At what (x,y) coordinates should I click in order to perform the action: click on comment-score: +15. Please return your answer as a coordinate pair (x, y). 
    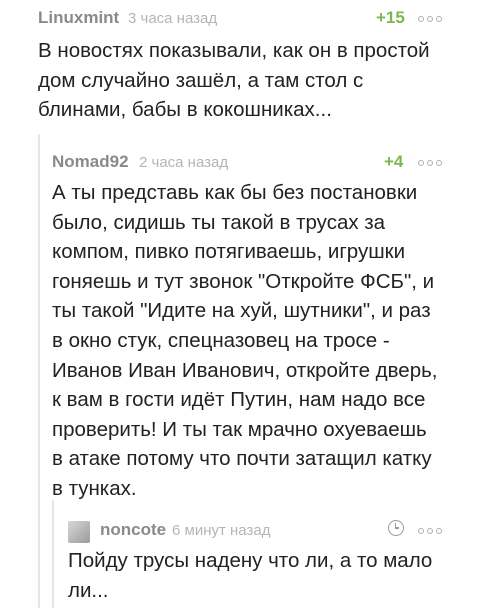
    Looking at the image, I should click on (390, 17).